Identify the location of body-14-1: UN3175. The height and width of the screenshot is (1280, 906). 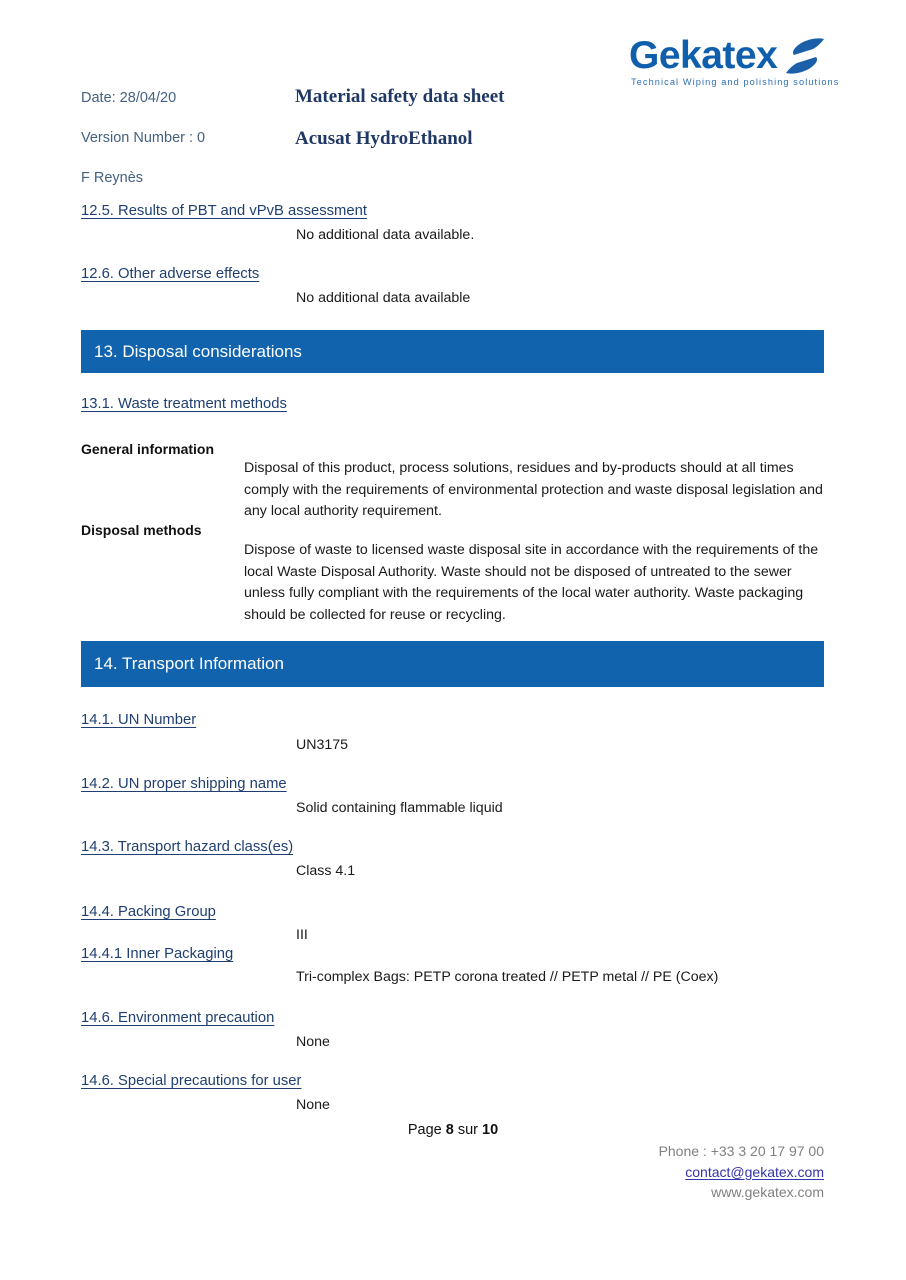
(322, 745).